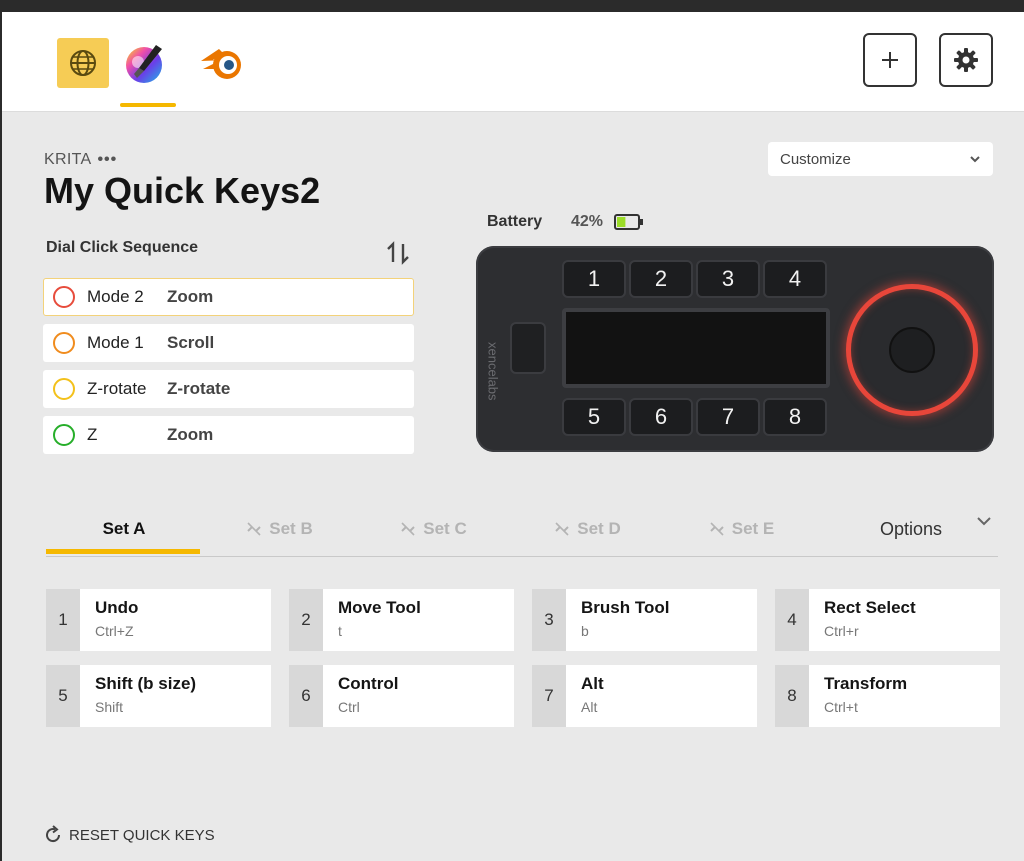 This screenshot has width=1024, height=861. What do you see at coordinates (146, 683) in the screenshot?
I see `key-action-name: Shift (b size)` at bounding box center [146, 683].